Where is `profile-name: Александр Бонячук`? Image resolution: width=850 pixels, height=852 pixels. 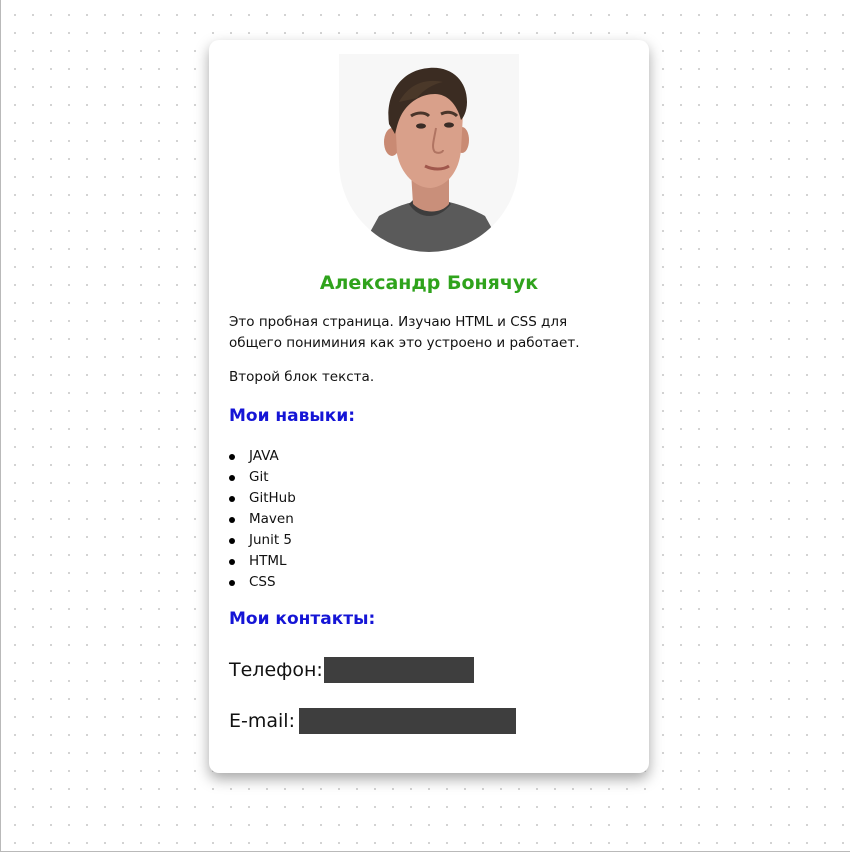
profile-name: Александр Бонячук is located at coordinates (429, 283).